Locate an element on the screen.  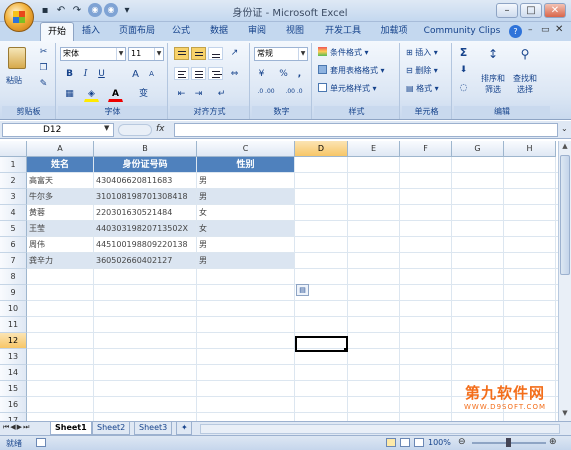
page-break-view-icon is located at coordinates (419, 442).